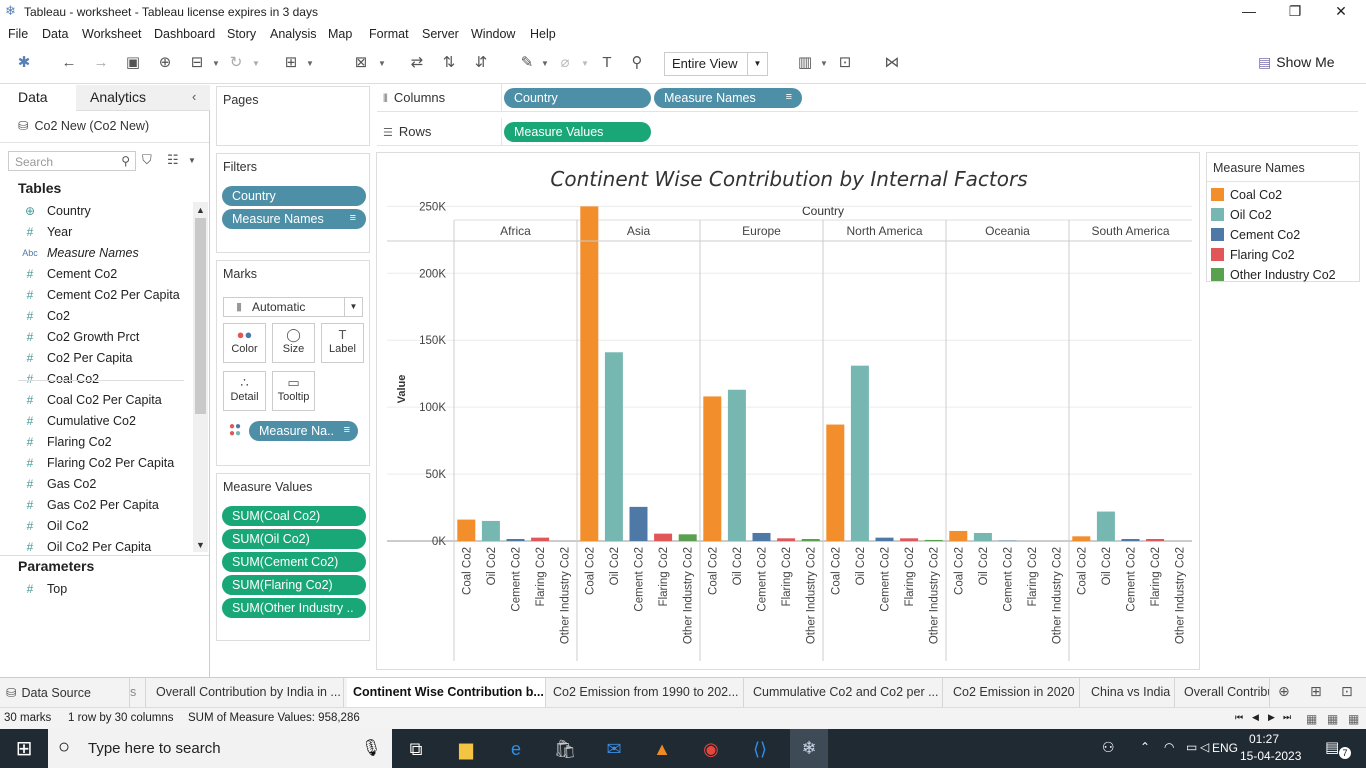 The width and height of the screenshot is (1366, 768). Describe the element at coordinates (294, 608) in the screenshot. I see `measure-pill: SUM(Other Industry ..` at that location.